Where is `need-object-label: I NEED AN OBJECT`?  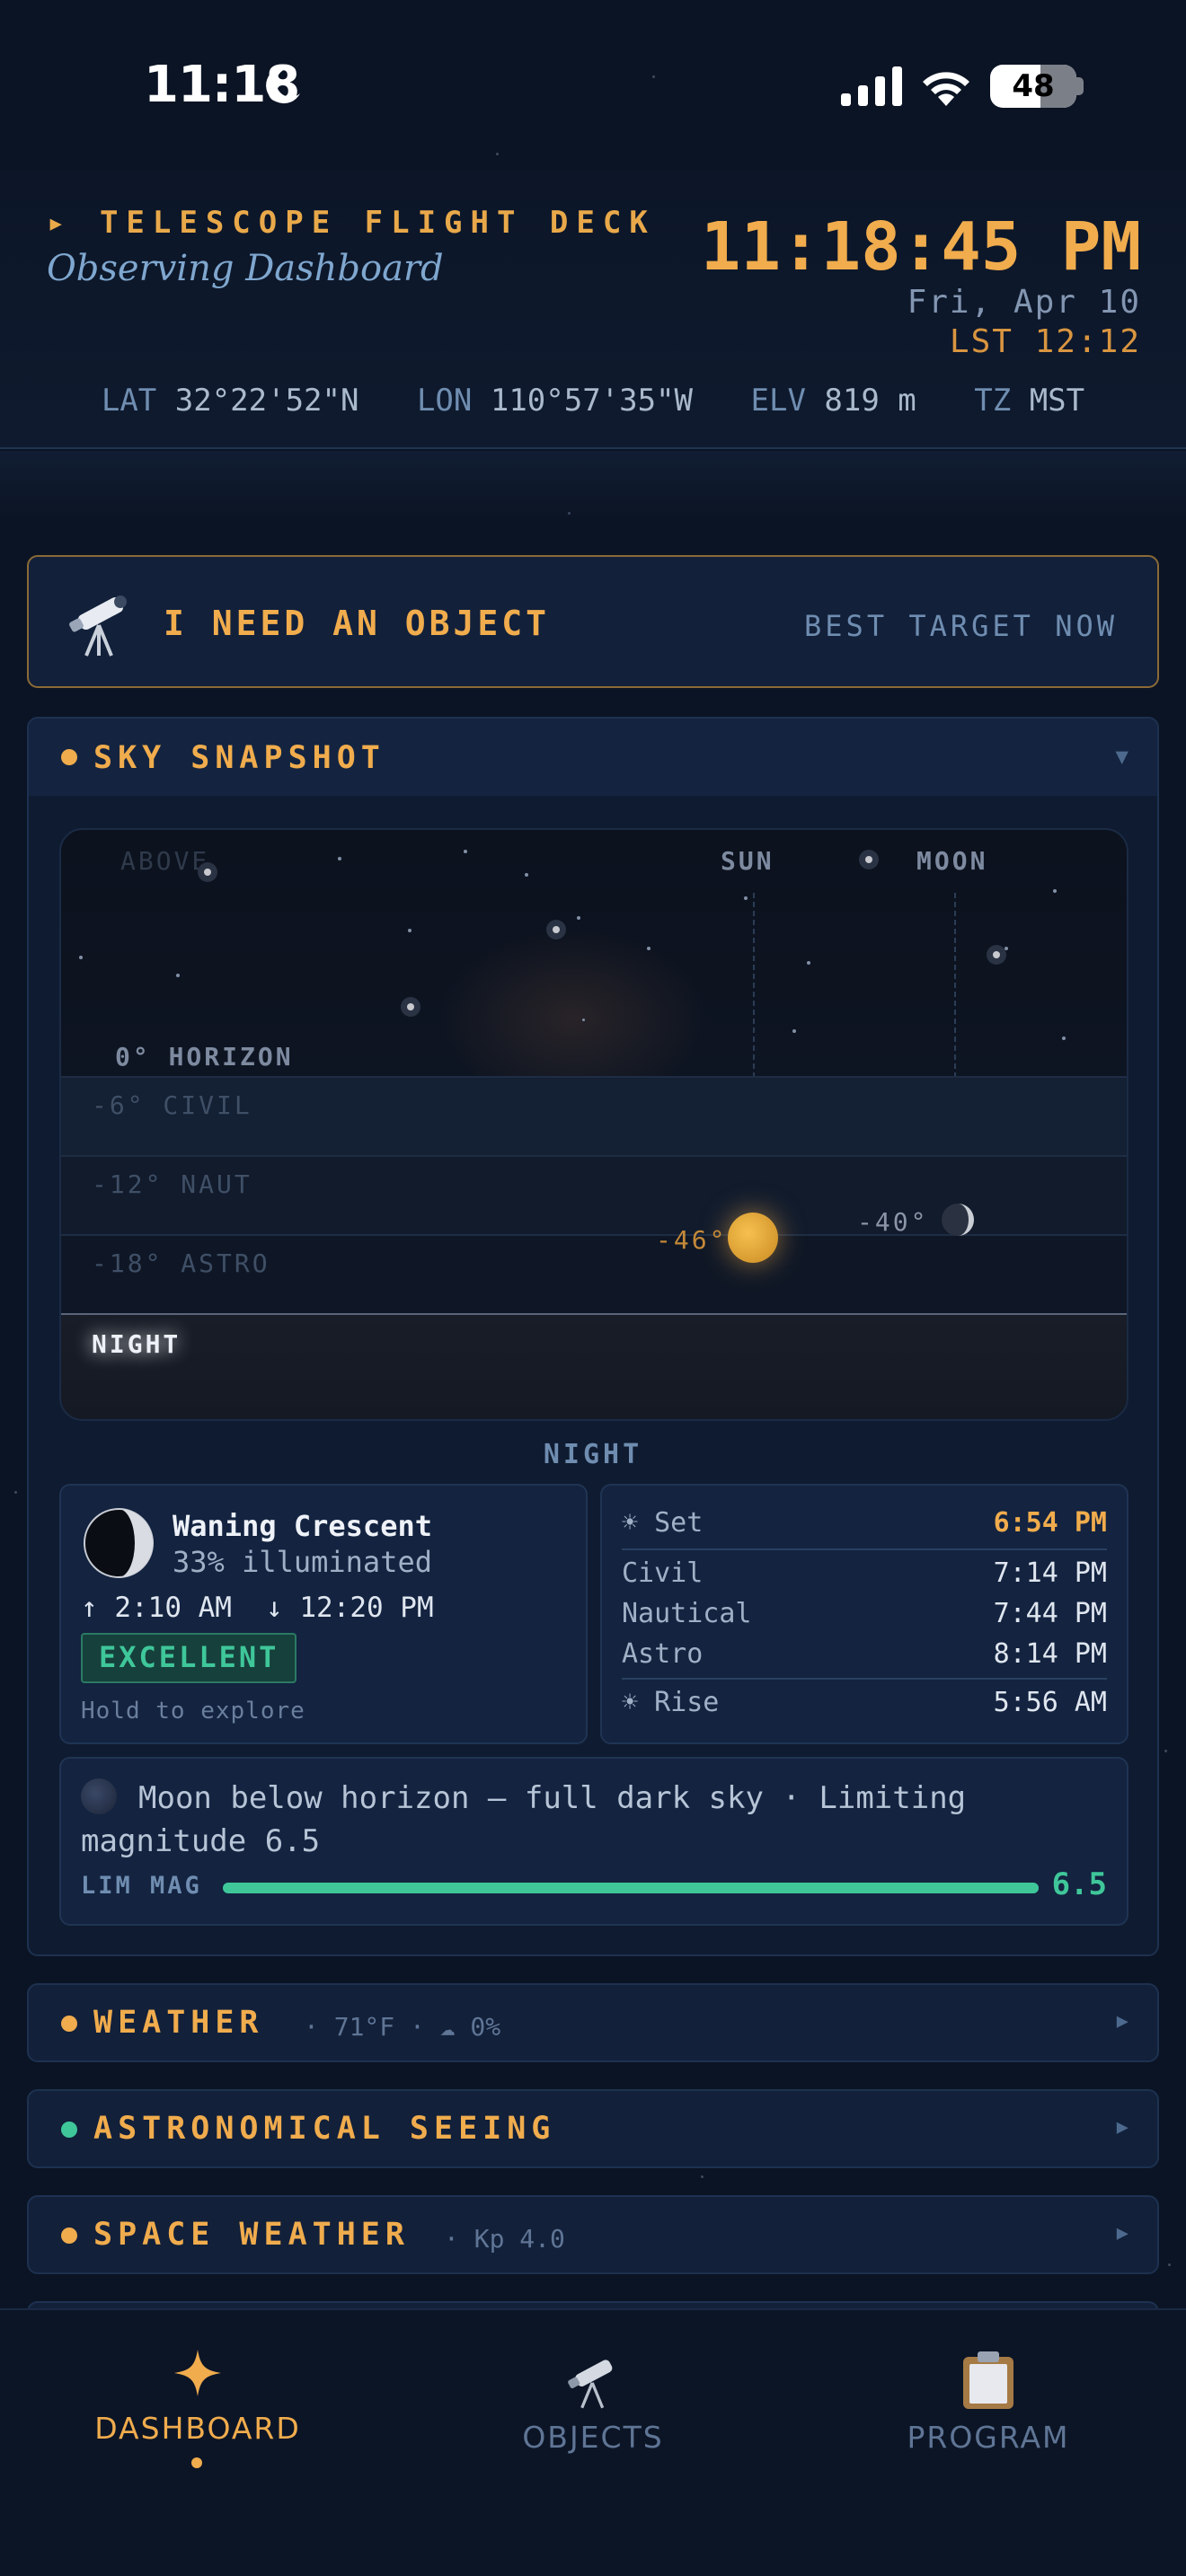 need-object-label: I NEED AN OBJECT is located at coordinates (357, 623).